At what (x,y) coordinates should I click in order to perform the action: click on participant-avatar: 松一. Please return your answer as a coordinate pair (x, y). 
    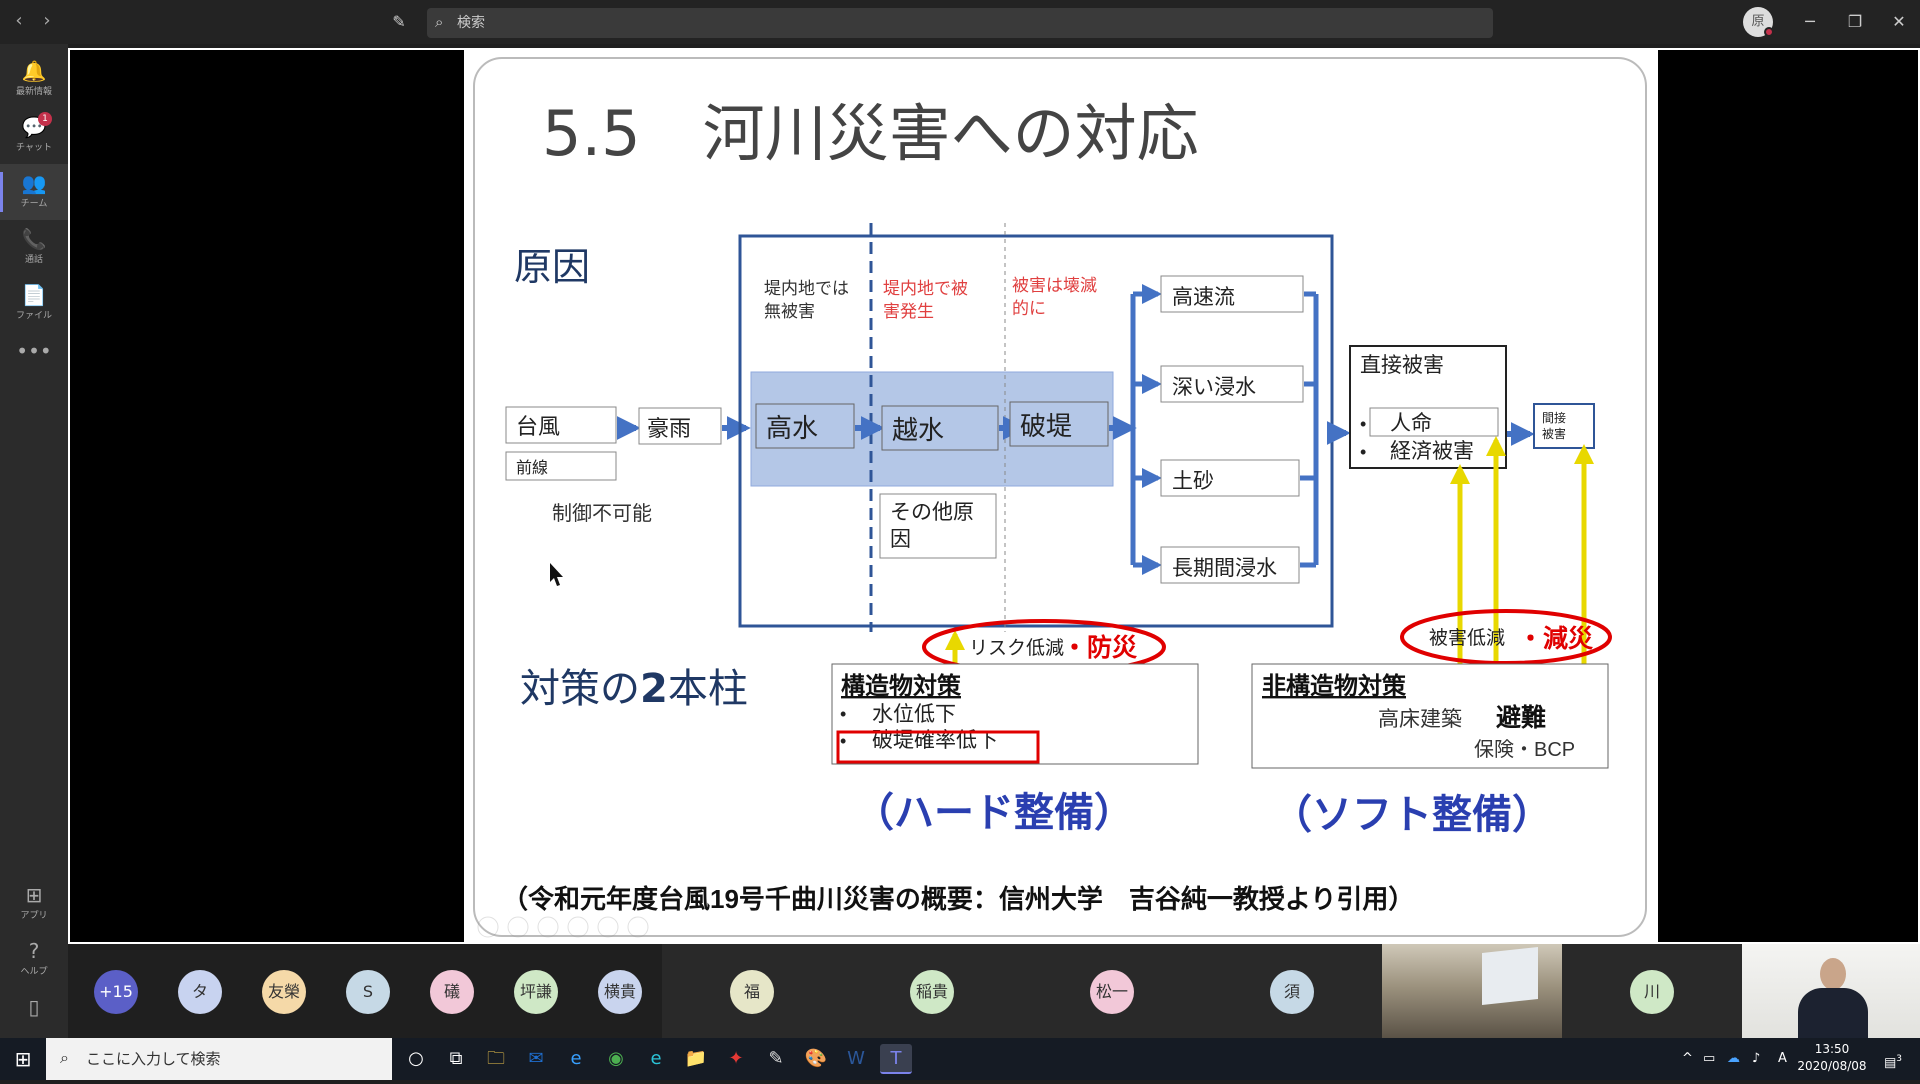
    Looking at the image, I should click on (1112, 992).